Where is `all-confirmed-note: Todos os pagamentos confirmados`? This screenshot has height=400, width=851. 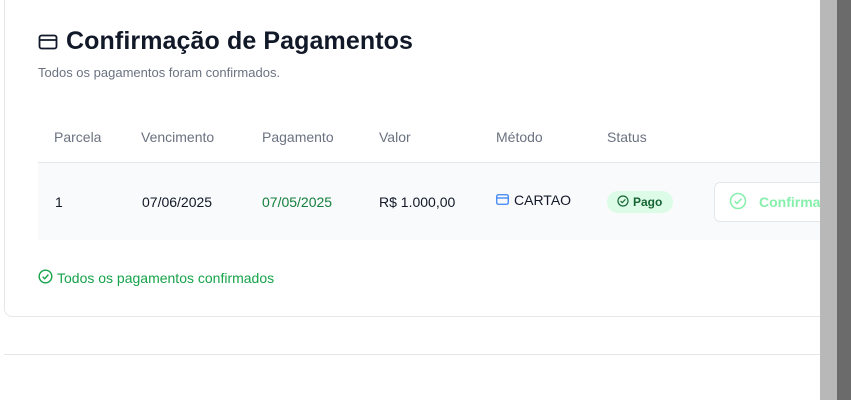
all-confirmed-note: Todos os pagamentos confirmados is located at coordinates (156, 278).